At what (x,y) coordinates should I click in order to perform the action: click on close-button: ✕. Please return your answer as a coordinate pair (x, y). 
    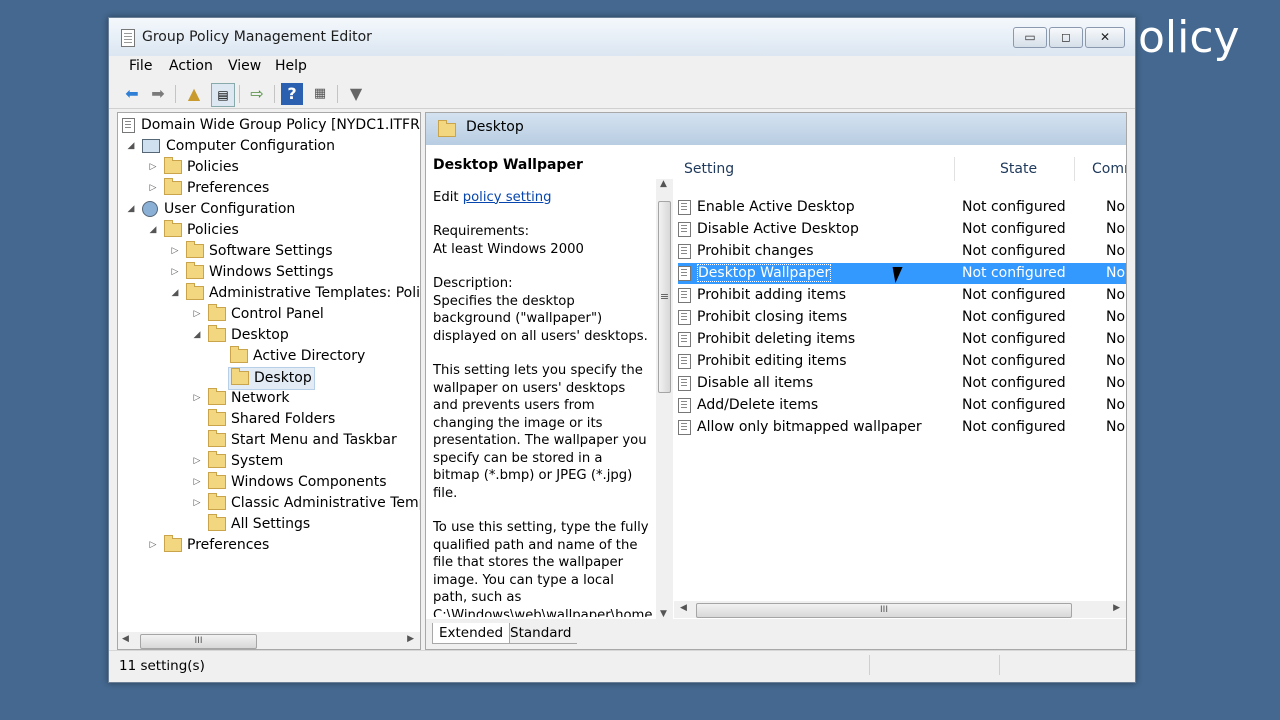
    Looking at the image, I should click on (1105, 37).